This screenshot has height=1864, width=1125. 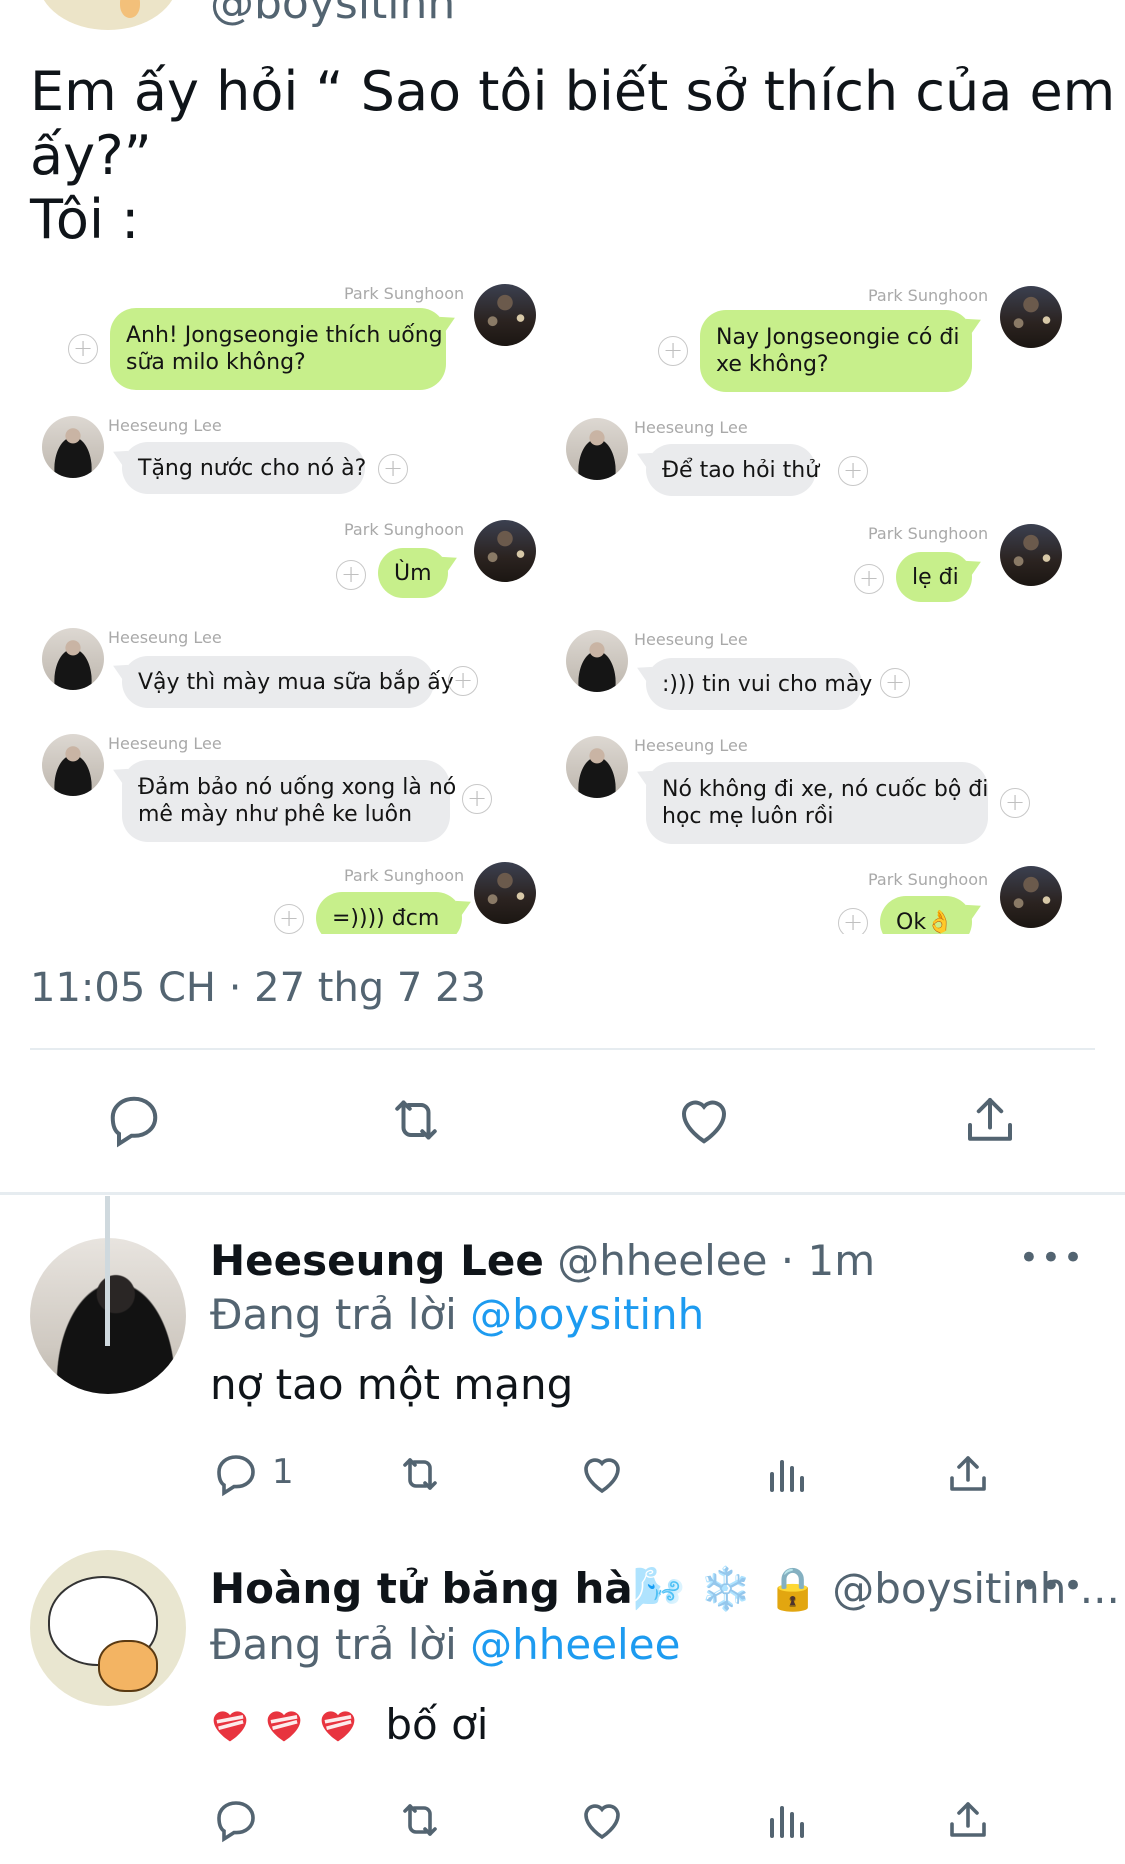 I want to click on replying-to: Đang trả lời @hheelee, so click(x=445, y=1644).